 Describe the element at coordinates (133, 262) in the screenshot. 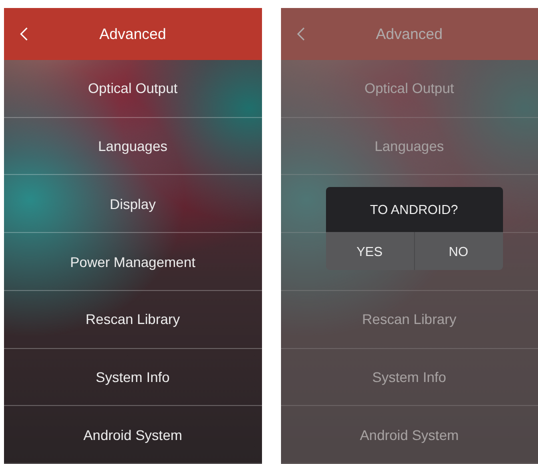

I see `menu-item: Power Management` at that location.